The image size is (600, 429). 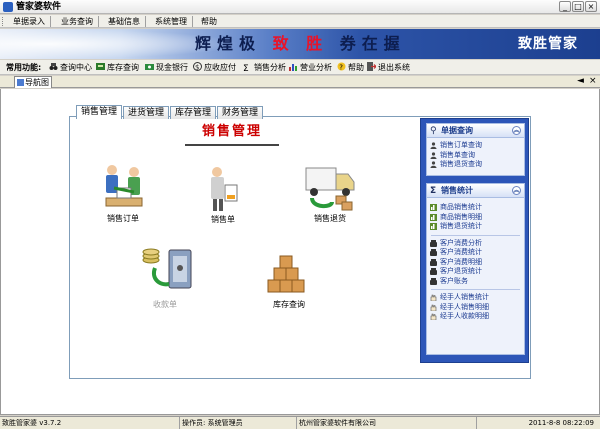 What do you see at coordinates (123, 218) in the screenshot?
I see `sales-order-label: 销售订单` at bounding box center [123, 218].